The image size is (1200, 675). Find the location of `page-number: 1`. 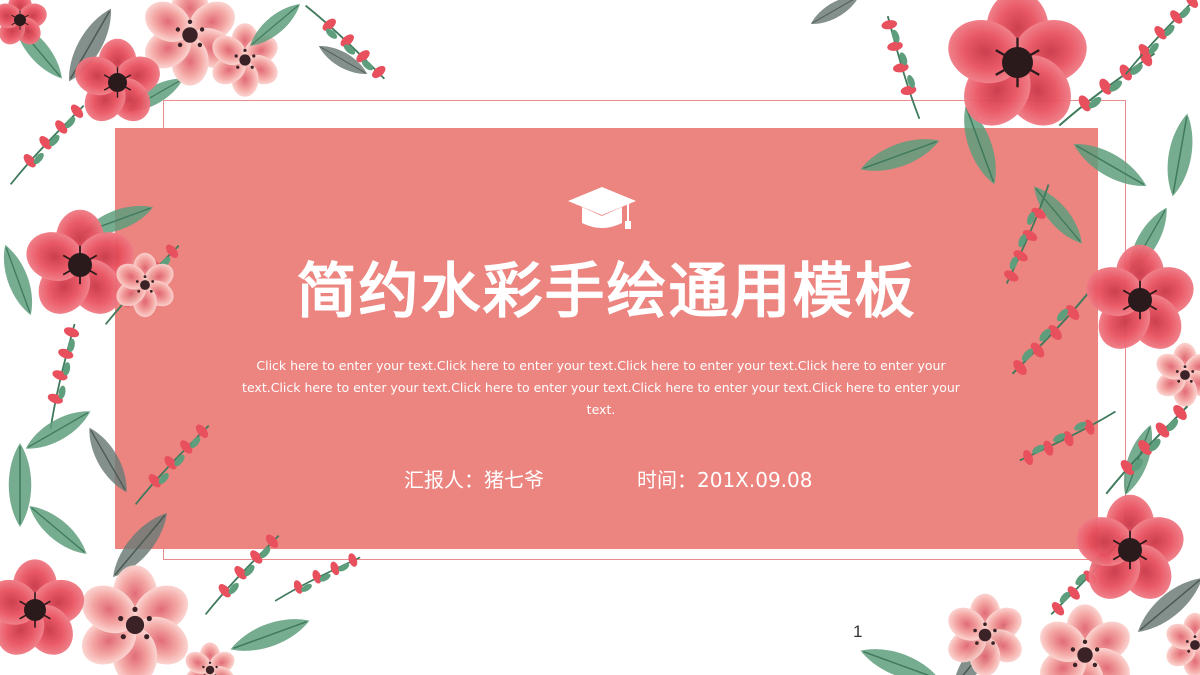

page-number: 1 is located at coordinates (858, 631).